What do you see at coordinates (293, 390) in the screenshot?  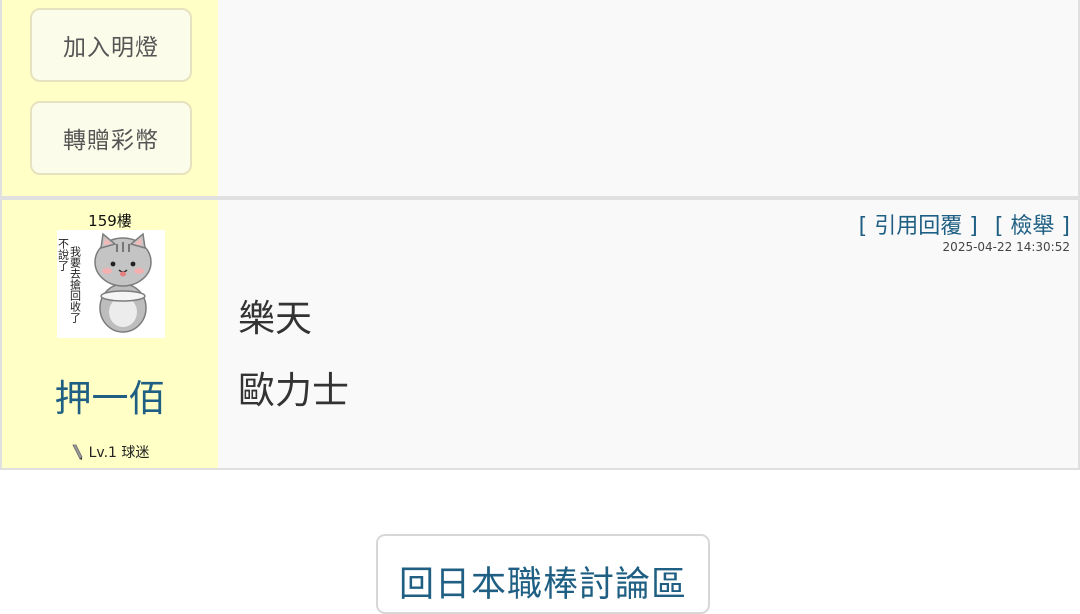 I see `post-content-line: 歐力士` at bounding box center [293, 390].